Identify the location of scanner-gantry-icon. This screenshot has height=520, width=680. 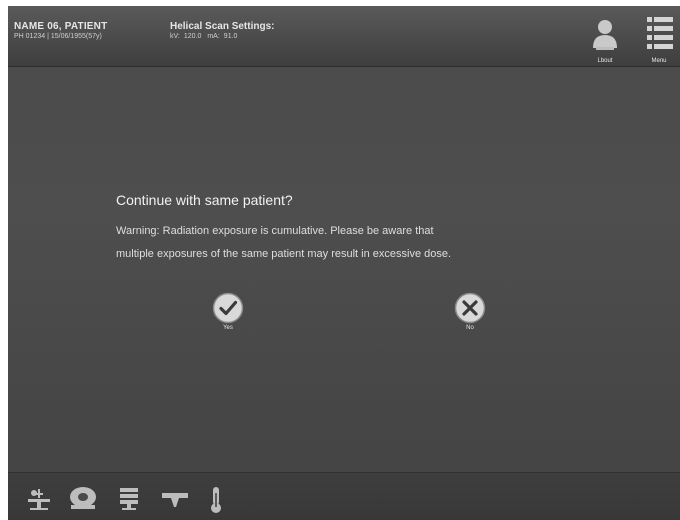
(83, 498).